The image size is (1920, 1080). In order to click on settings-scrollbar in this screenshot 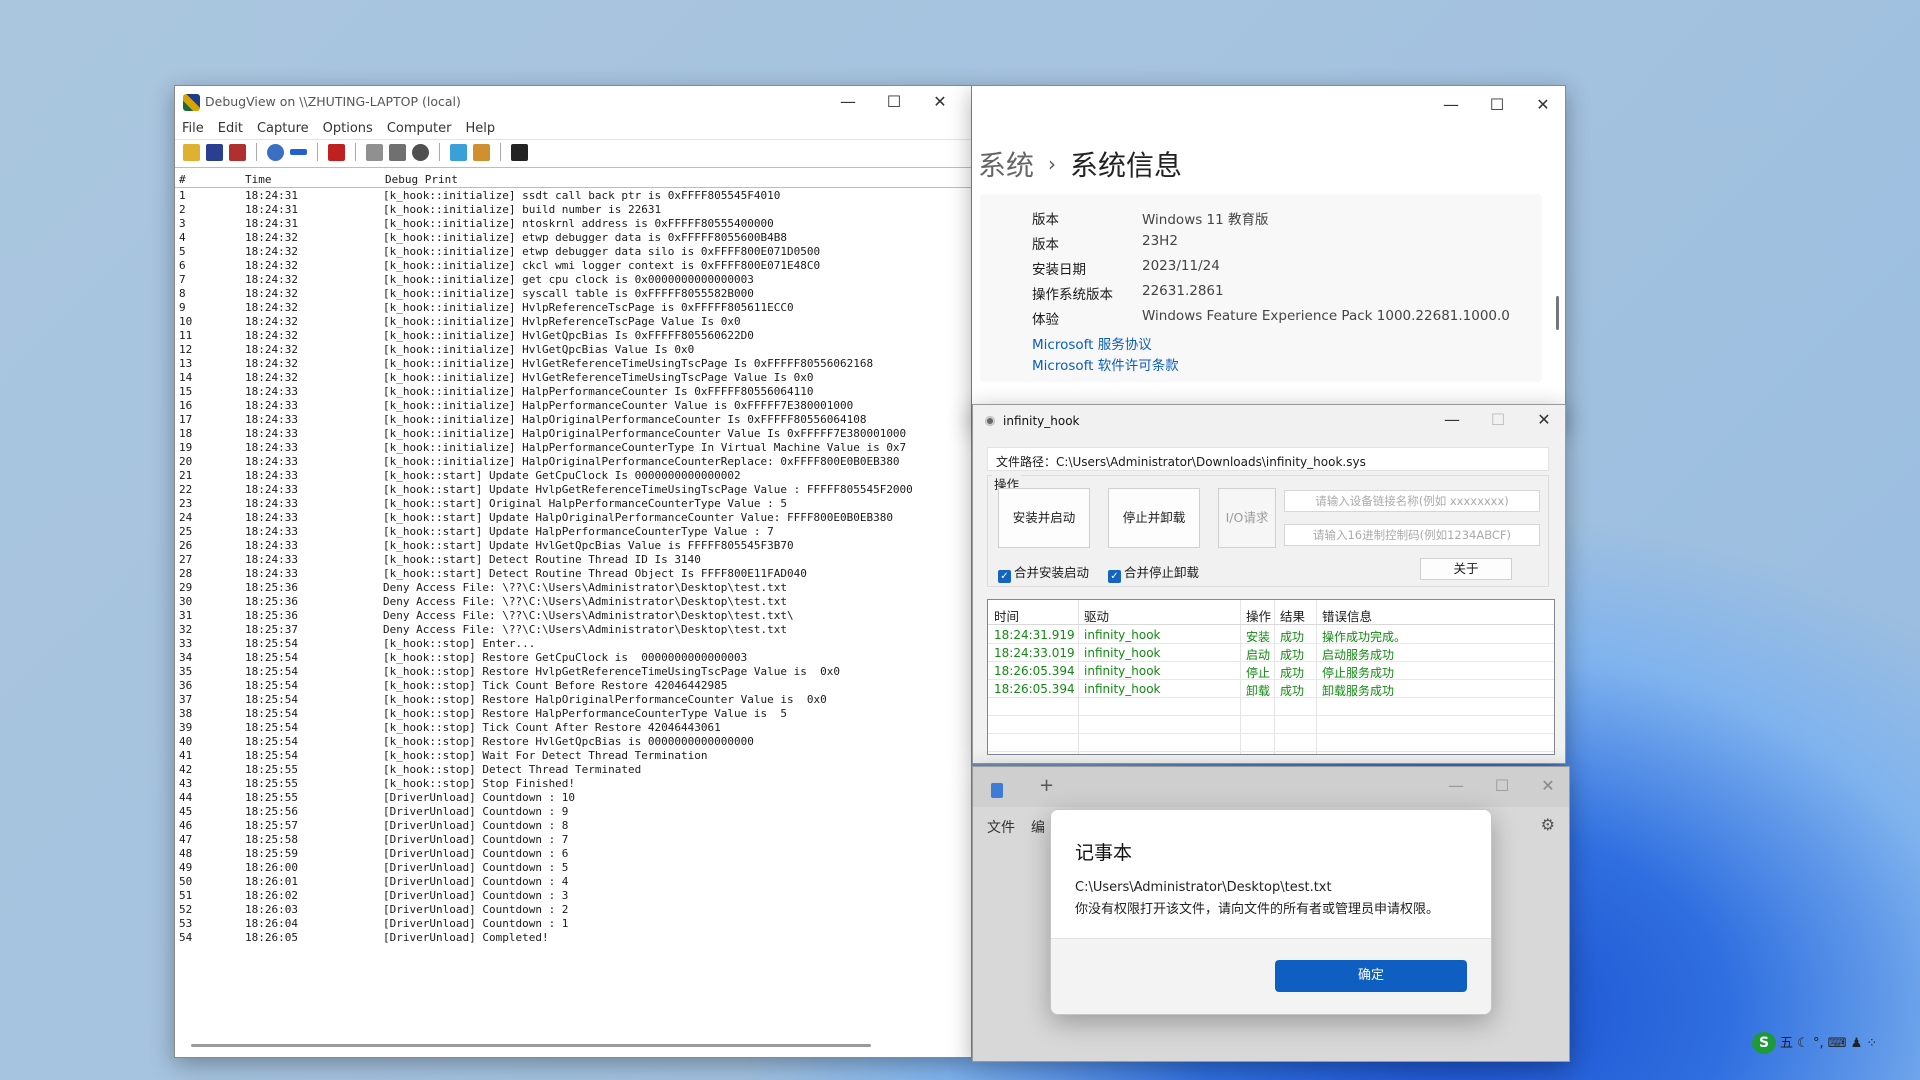, I will do `click(1557, 313)`.